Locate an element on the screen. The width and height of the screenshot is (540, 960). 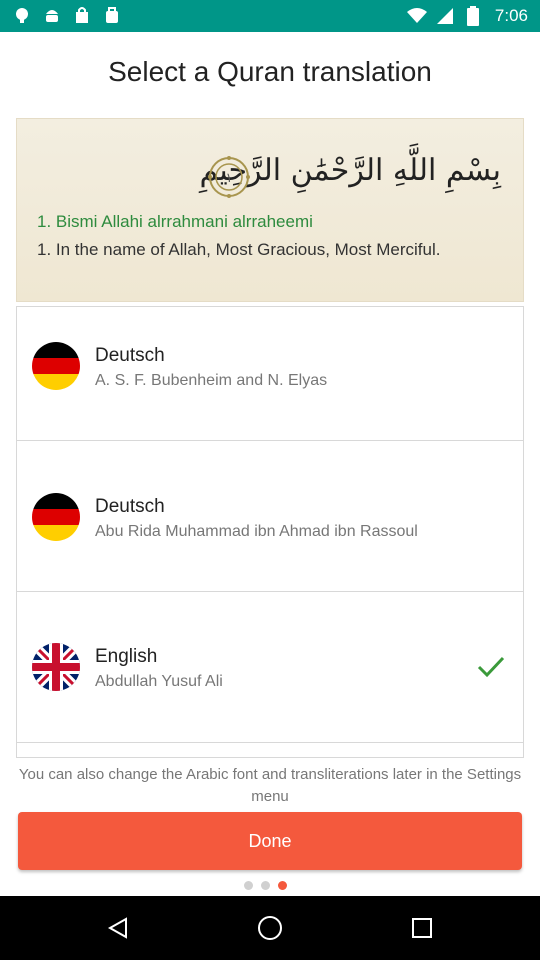
translation-language: English is located at coordinates (126, 656).